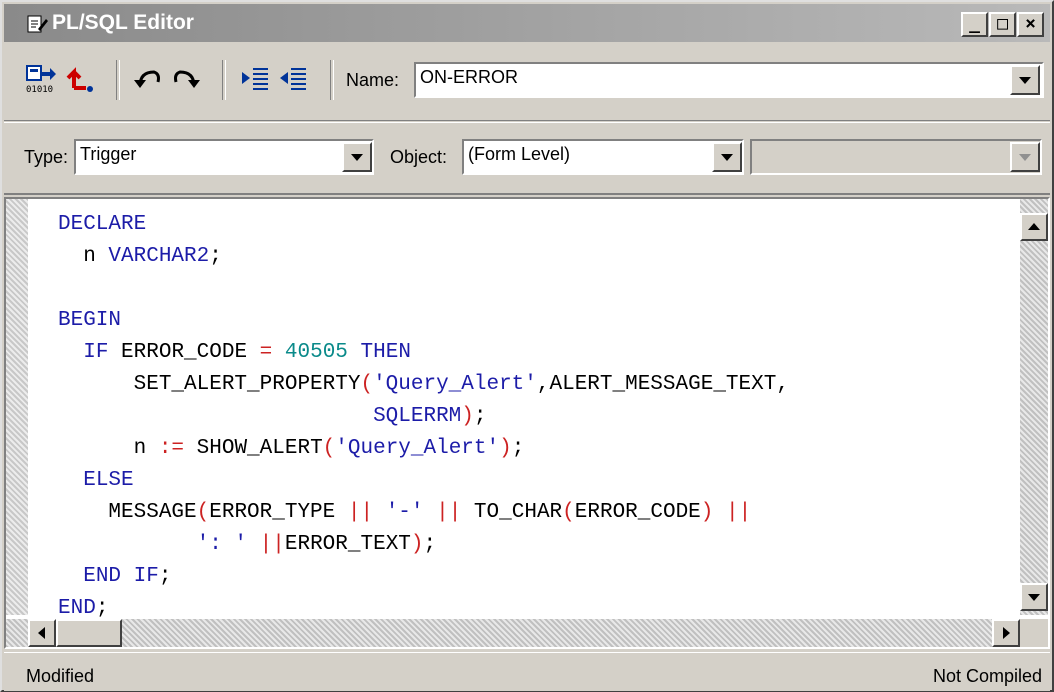  Describe the element at coordinates (423, 449) in the screenshot. I see `code-line: n := SHOW_ALERT('Query_Alert');` at that location.